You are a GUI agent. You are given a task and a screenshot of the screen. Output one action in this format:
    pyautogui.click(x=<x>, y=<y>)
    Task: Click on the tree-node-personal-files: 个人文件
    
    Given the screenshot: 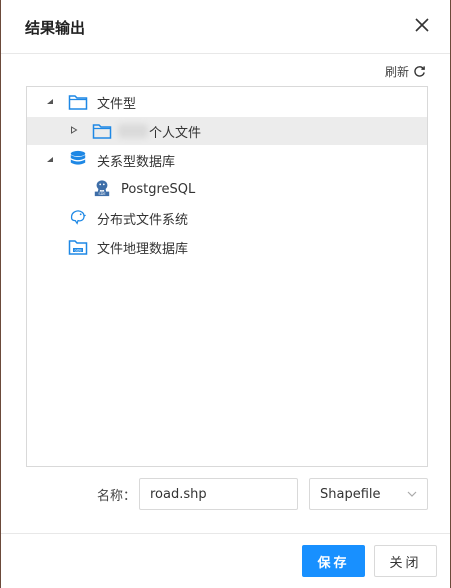 What is the action you would take?
    pyautogui.click(x=227, y=131)
    